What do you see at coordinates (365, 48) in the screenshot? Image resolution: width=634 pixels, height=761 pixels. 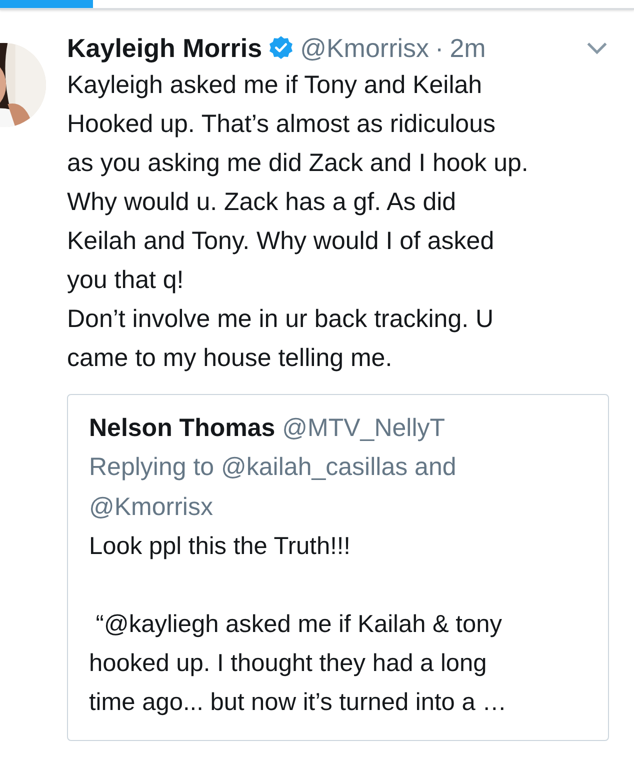 I see `author-handle: @Kmorrisx` at bounding box center [365, 48].